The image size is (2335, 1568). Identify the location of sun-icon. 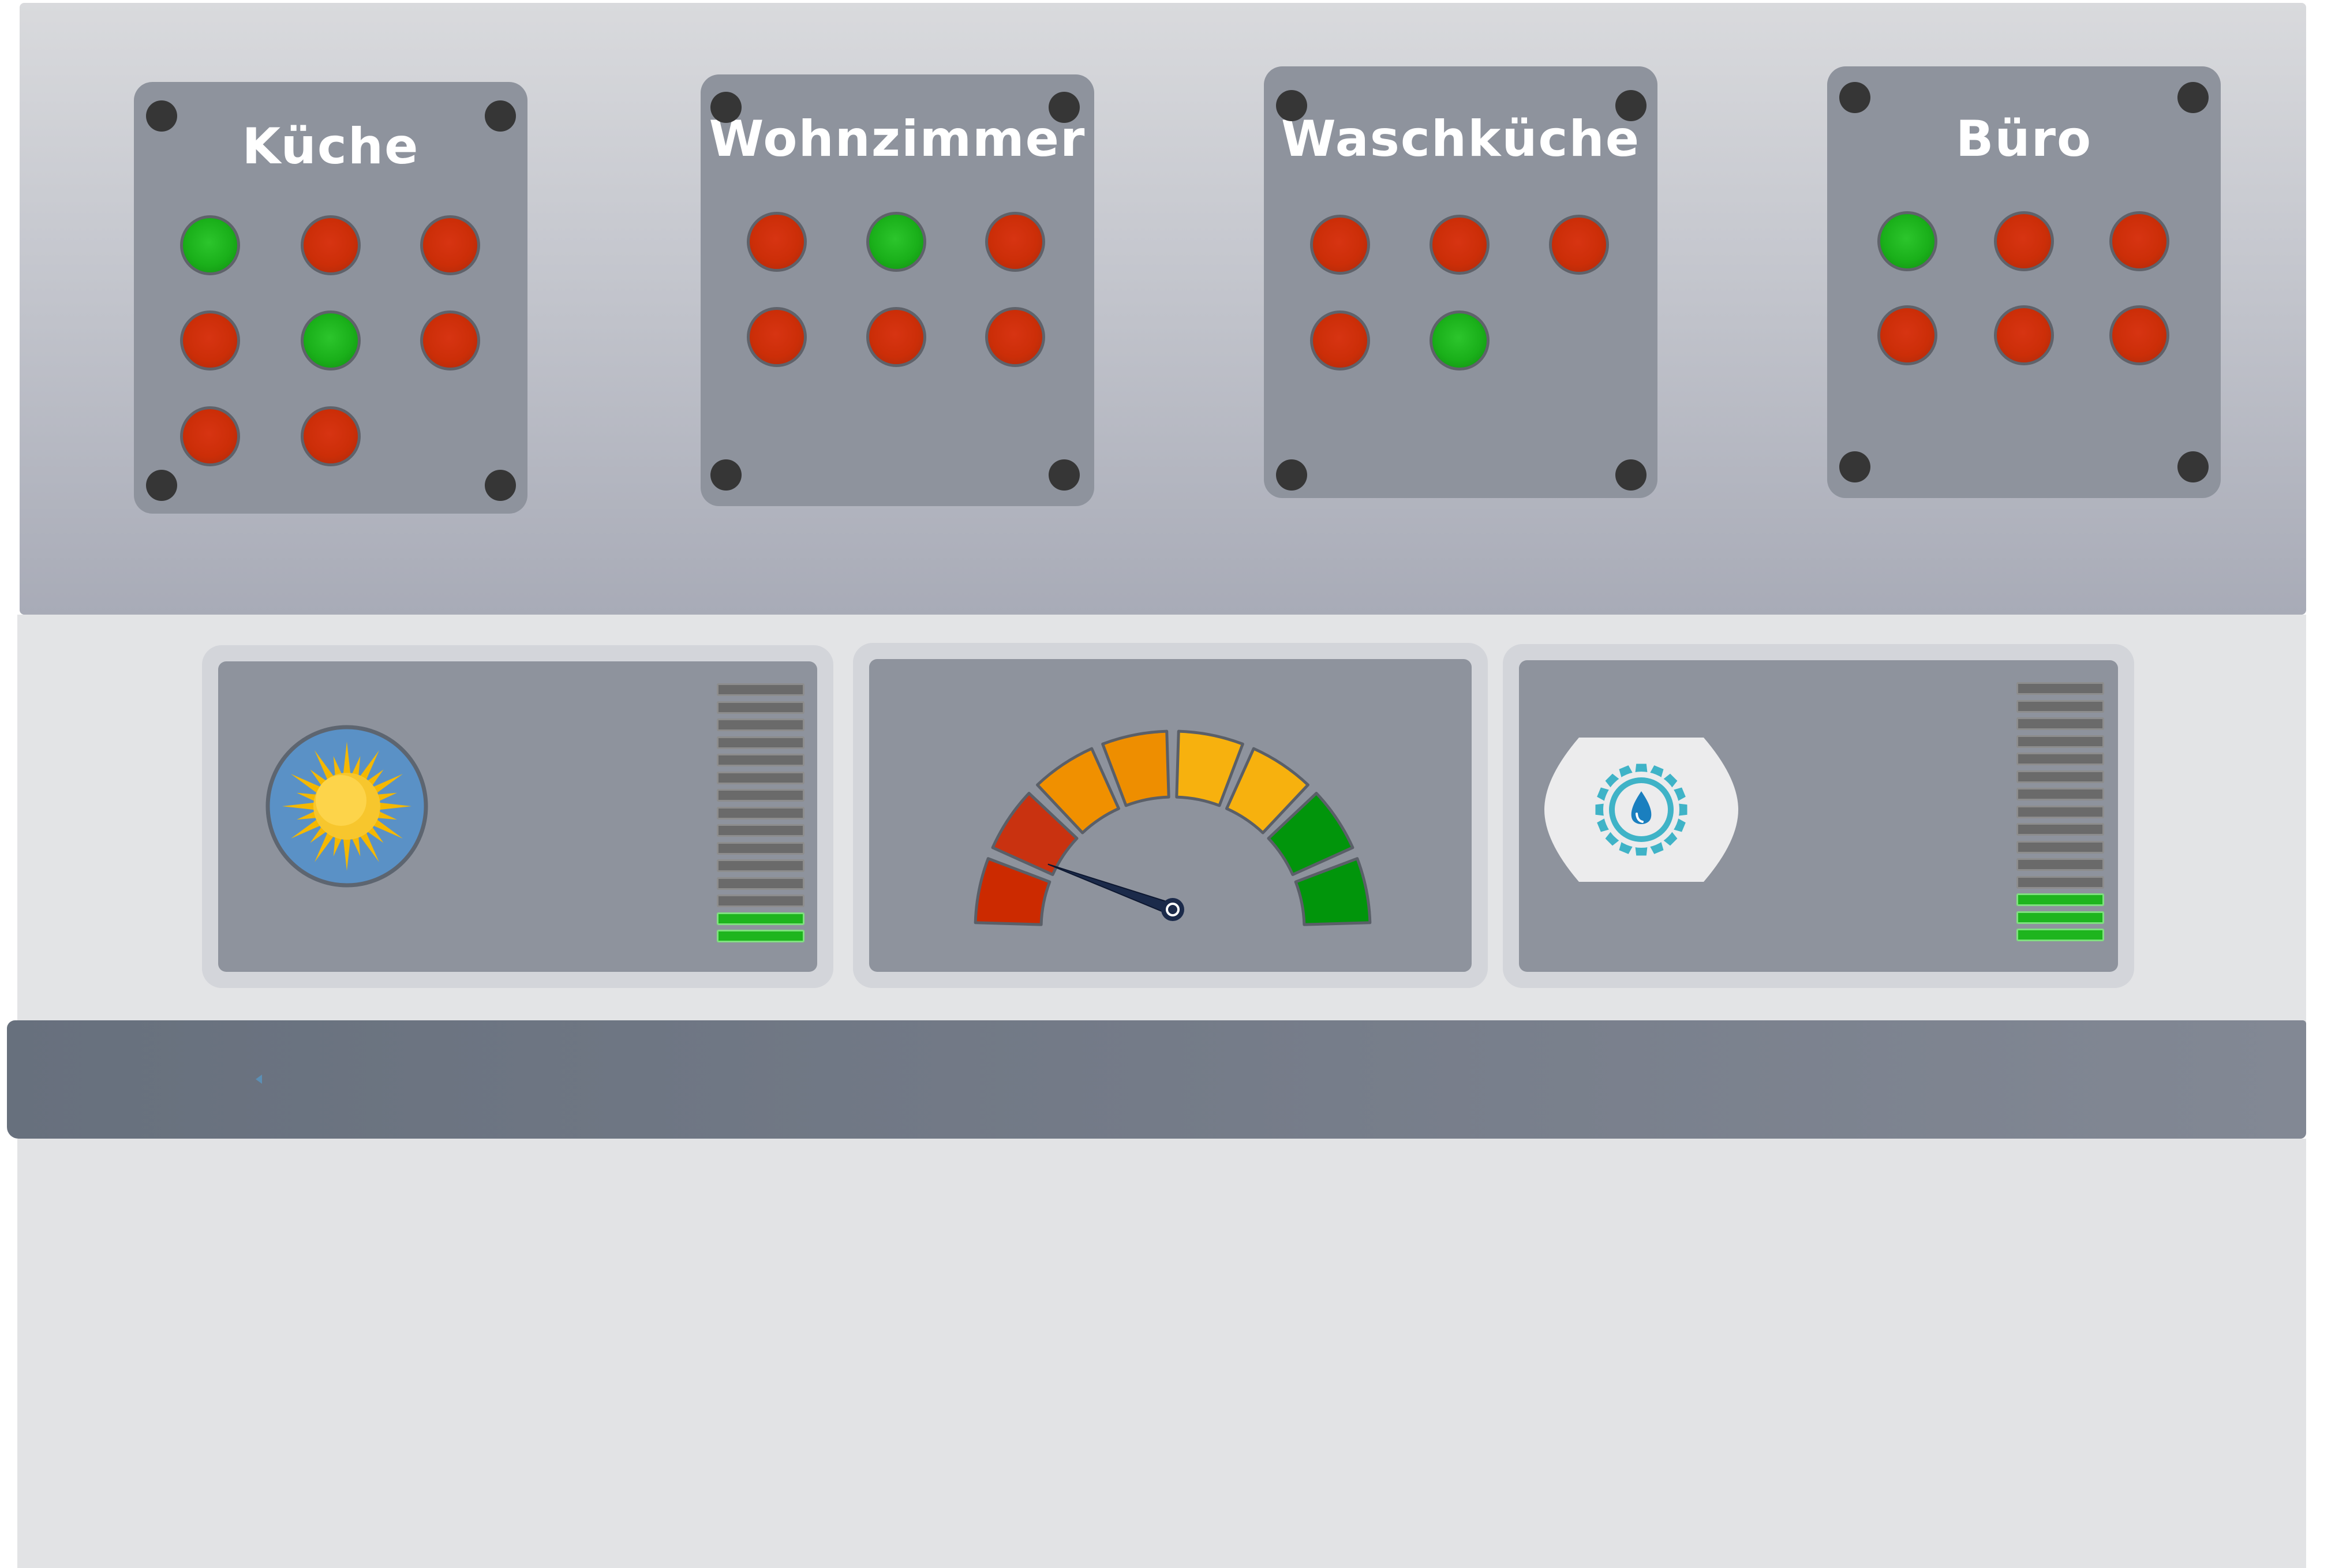
(346, 806).